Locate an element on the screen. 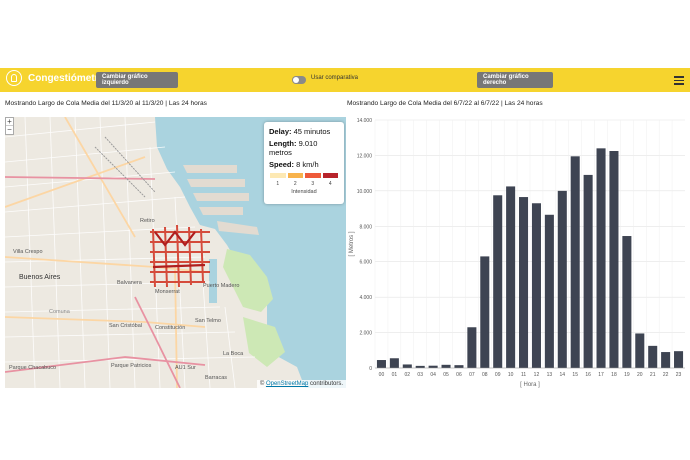 This screenshot has height=460, width=690. change-right-chart-button: Cambiar gráfico derecho is located at coordinates (515, 80).